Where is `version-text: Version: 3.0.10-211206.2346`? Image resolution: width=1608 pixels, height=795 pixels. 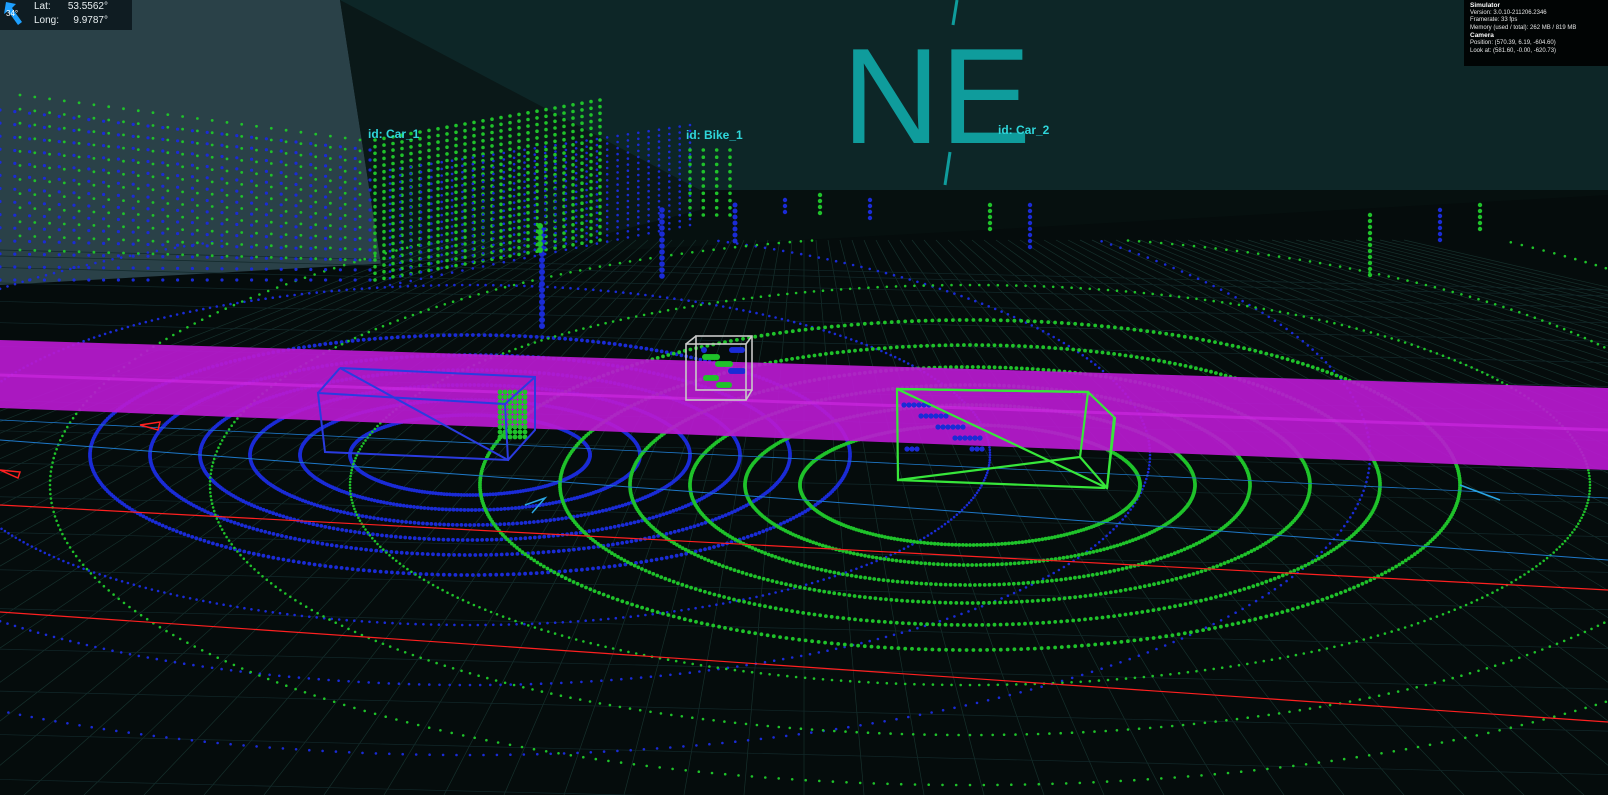 version-text: Version: 3.0.10-211206.2346 is located at coordinates (1508, 12).